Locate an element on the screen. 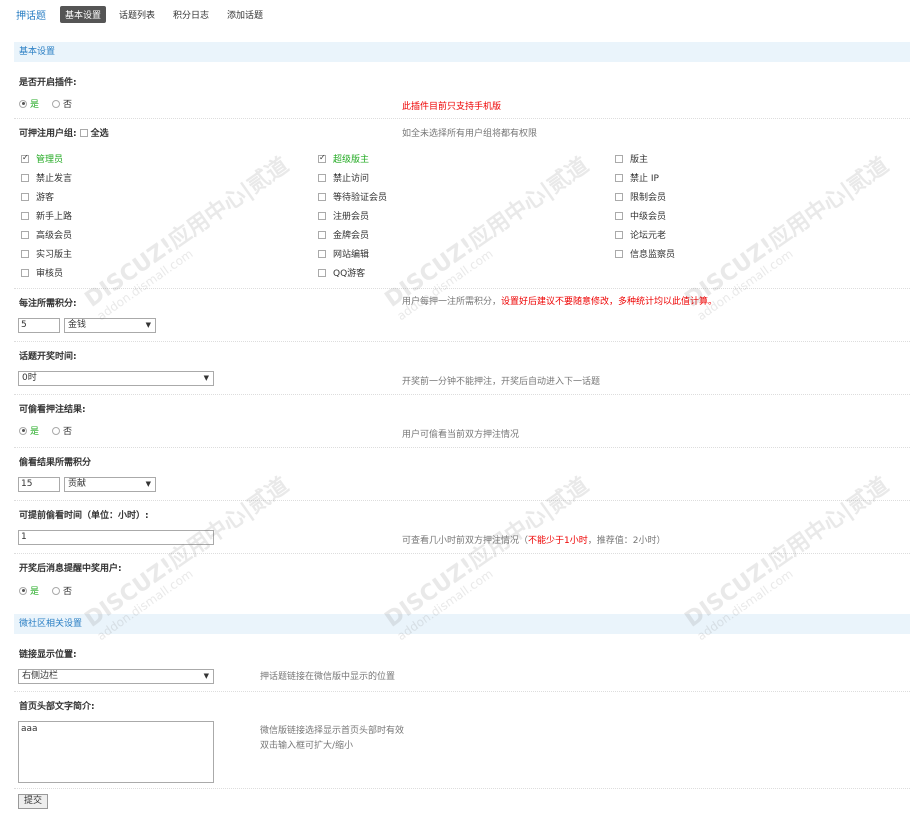  group-moderator: 版主 is located at coordinates (631, 158).